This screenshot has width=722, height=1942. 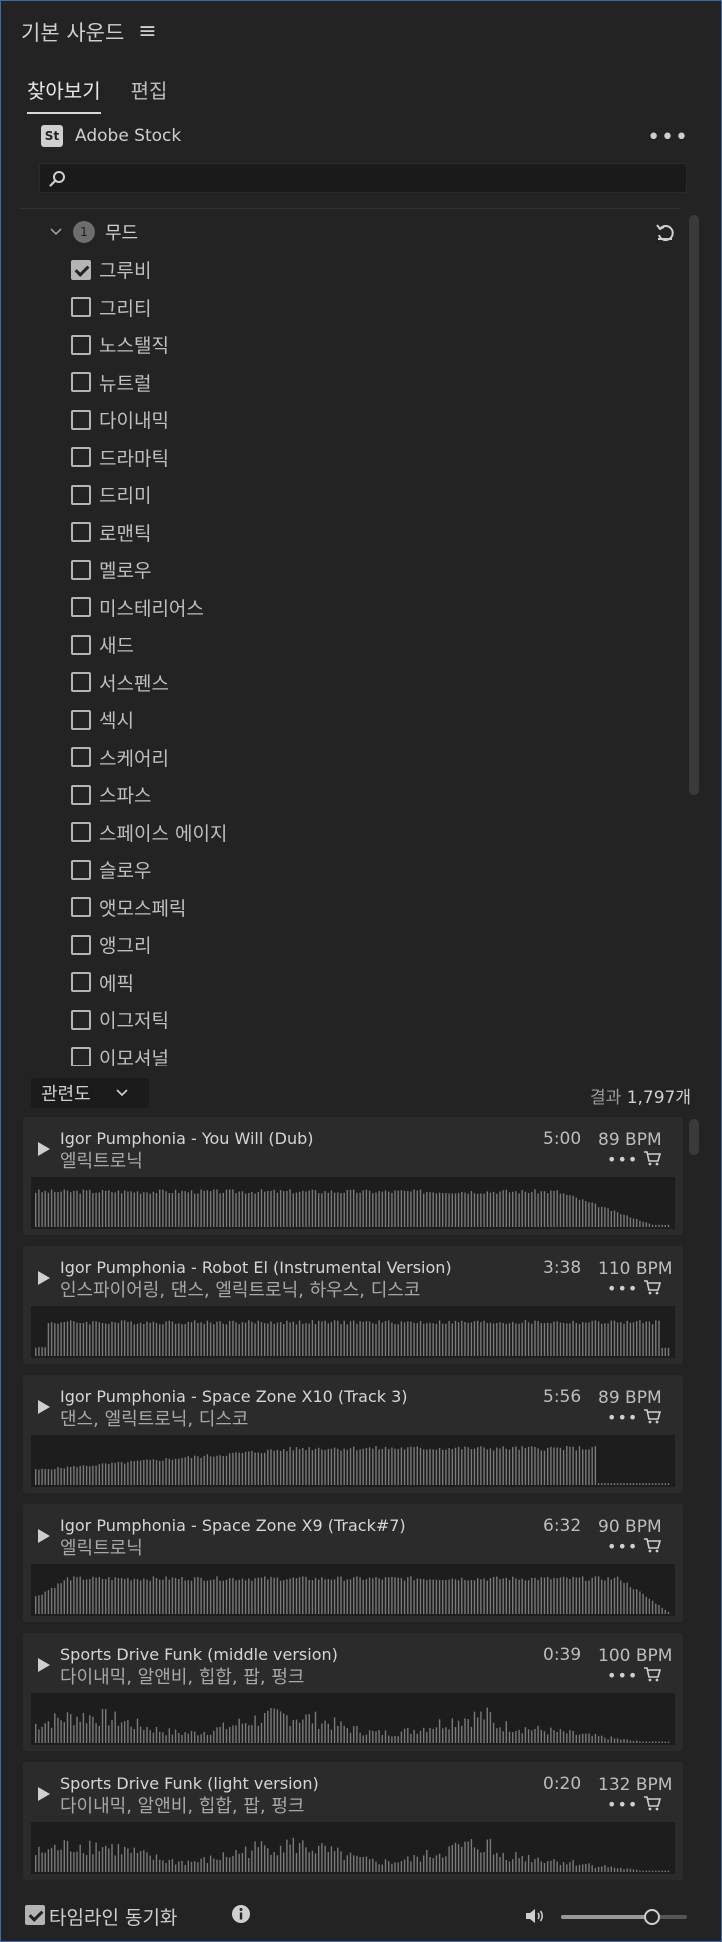 What do you see at coordinates (149, 833) in the screenshot?
I see `mood-option: 스페이스 에이지` at bounding box center [149, 833].